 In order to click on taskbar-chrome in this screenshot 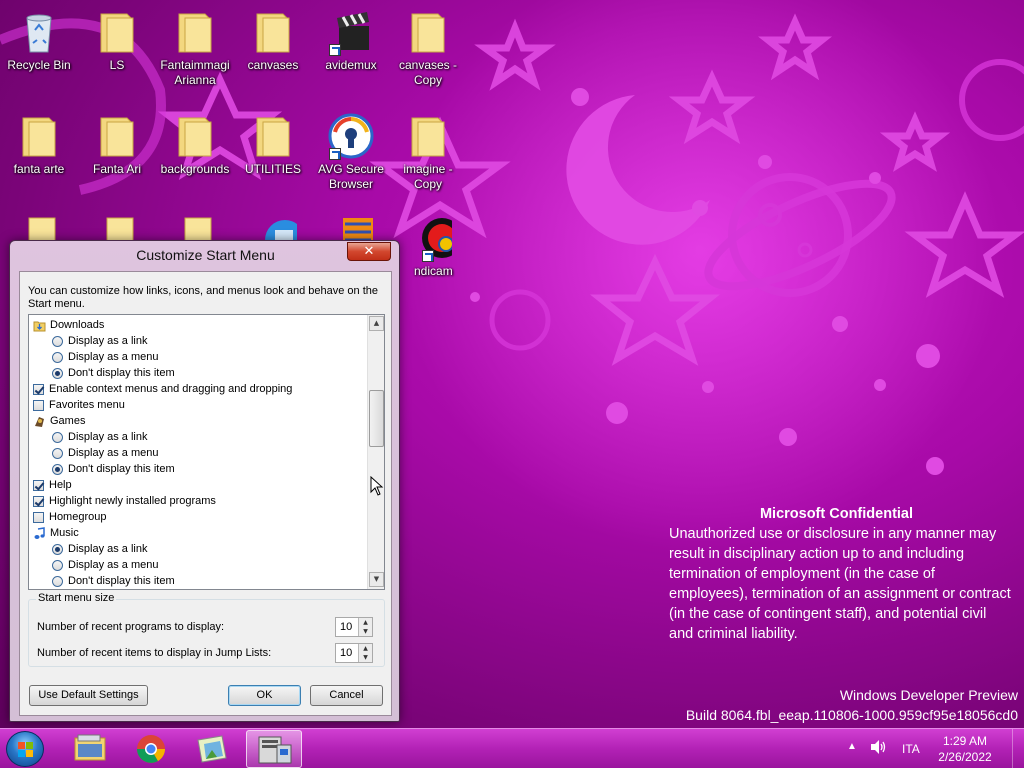, I will do `click(151, 749)`.